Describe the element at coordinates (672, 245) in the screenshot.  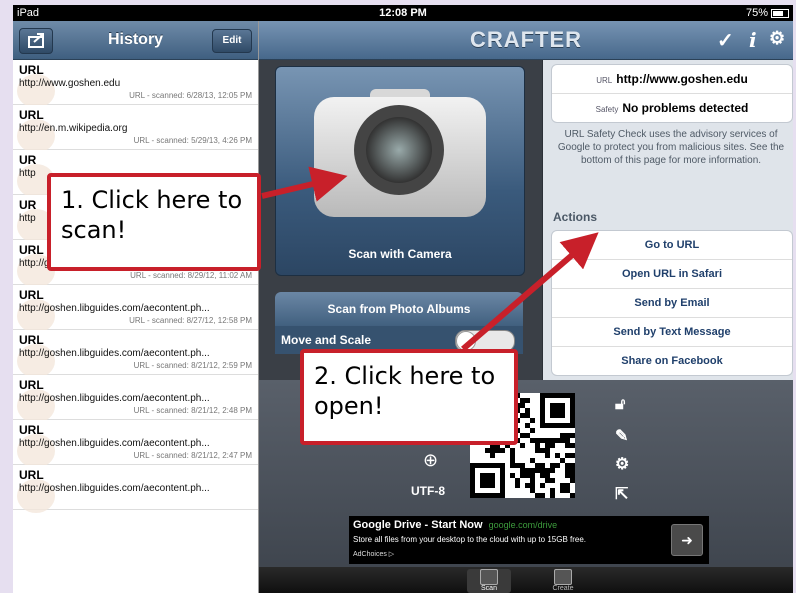
I see `action-go-to-url: Go to URL` at that location.